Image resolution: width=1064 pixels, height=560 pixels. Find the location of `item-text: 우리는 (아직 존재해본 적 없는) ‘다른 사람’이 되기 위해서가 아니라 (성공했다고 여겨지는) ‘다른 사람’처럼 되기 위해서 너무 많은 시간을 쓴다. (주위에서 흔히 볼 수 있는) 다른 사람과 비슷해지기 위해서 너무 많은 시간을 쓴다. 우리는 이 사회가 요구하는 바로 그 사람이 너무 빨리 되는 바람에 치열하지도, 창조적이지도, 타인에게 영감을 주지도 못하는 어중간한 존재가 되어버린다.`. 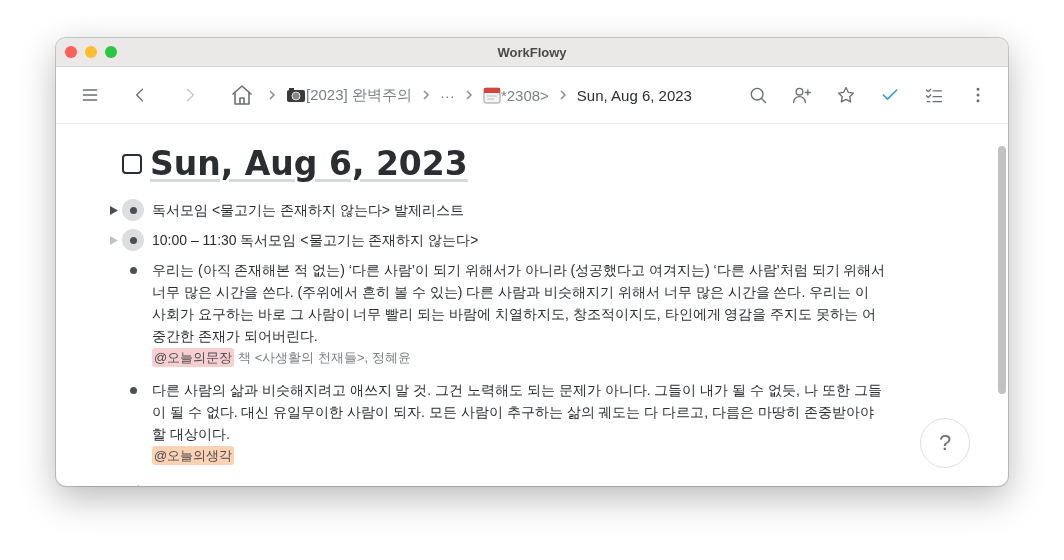

item-text: 우리는 (아직 존재해본 적 없는) ‘다른 사람’이 되기 위해서가 아니라 (성공했다고 여겨지는) ‘다른 사람’처럼 되기 위해서 너무 많은 시간을 쓴다. (주위에서 흔히 볼 수 있는) 다른 사람과 비슷해지기 위해서 너무 많은 시간을 쓴다. 우리는 이 사회가 요구하는 바로 그 사람이 너무 빨리 되는 바람에 치열하지도, 창조적이지도, 타인에게 영감을 주지도 못하는 어중간한 존재가 되어버린다. is located at coordinates (519, 303).